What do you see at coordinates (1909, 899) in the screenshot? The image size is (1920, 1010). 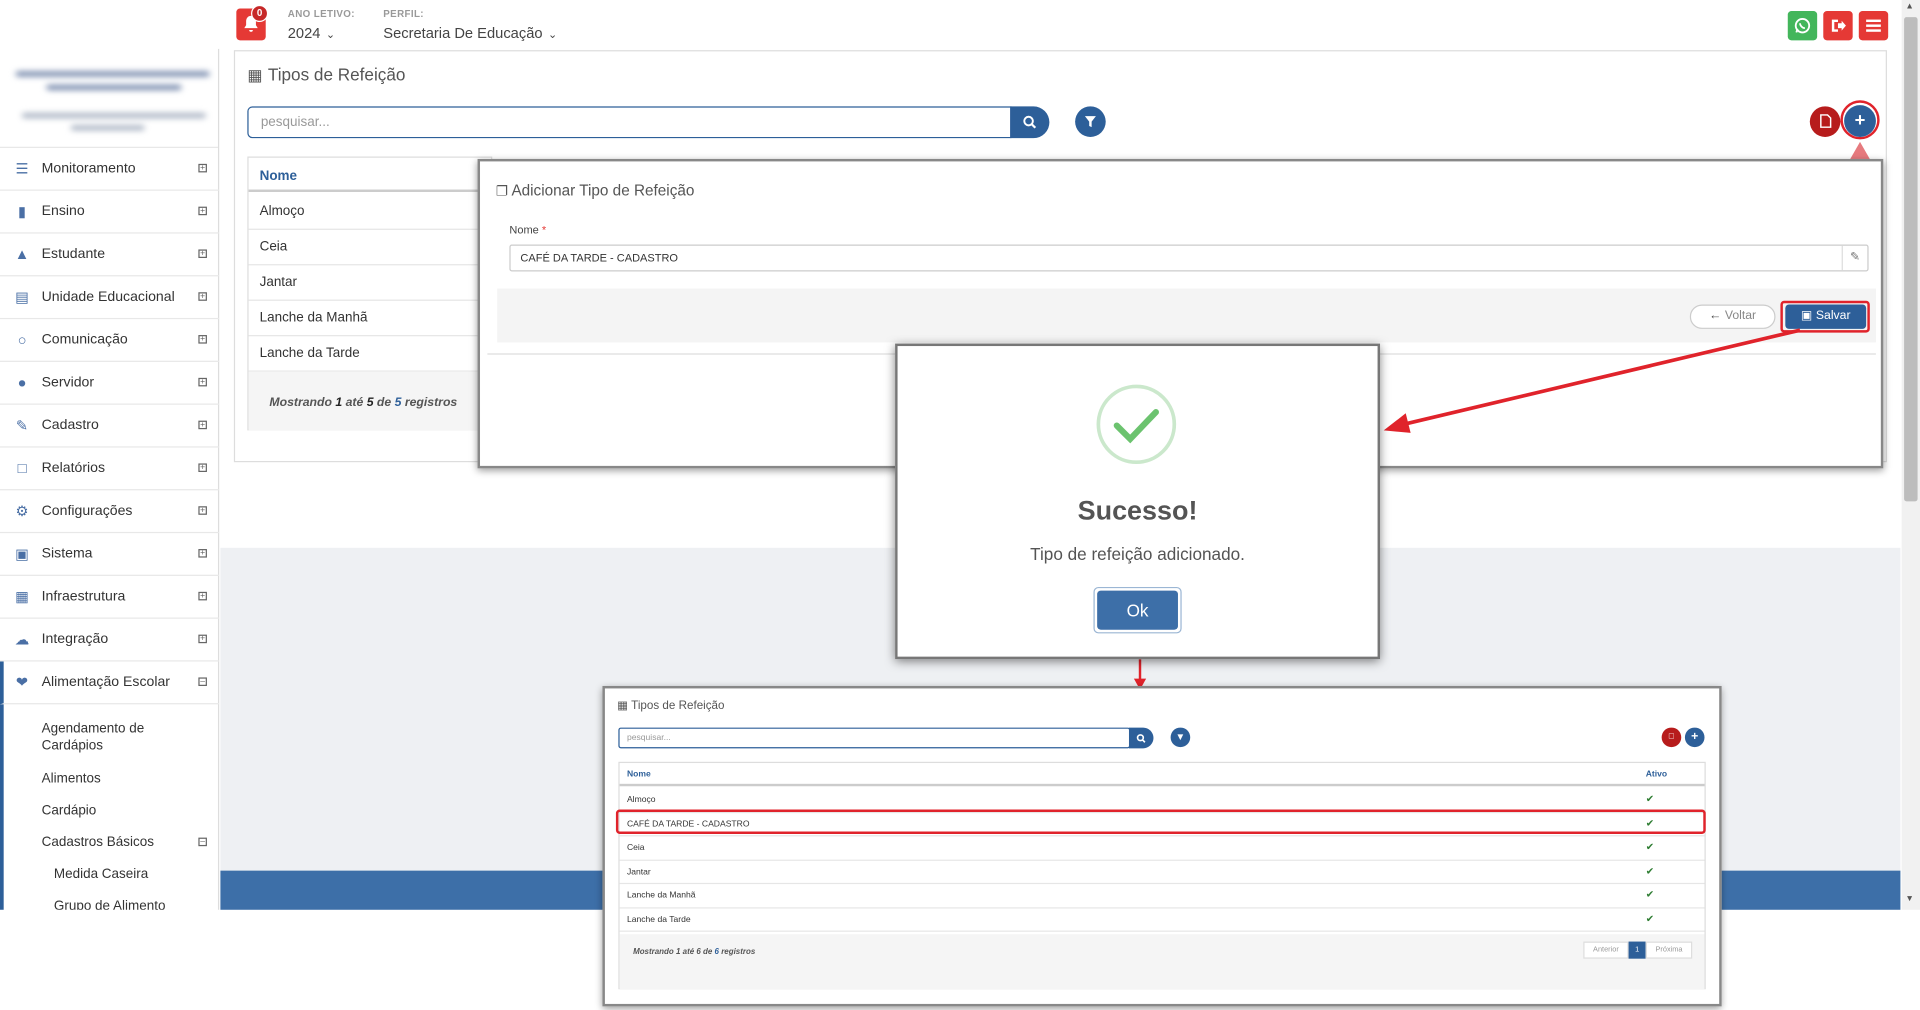 I see `scroll-down-icon: ▼` at bounding box center [1909, 899].